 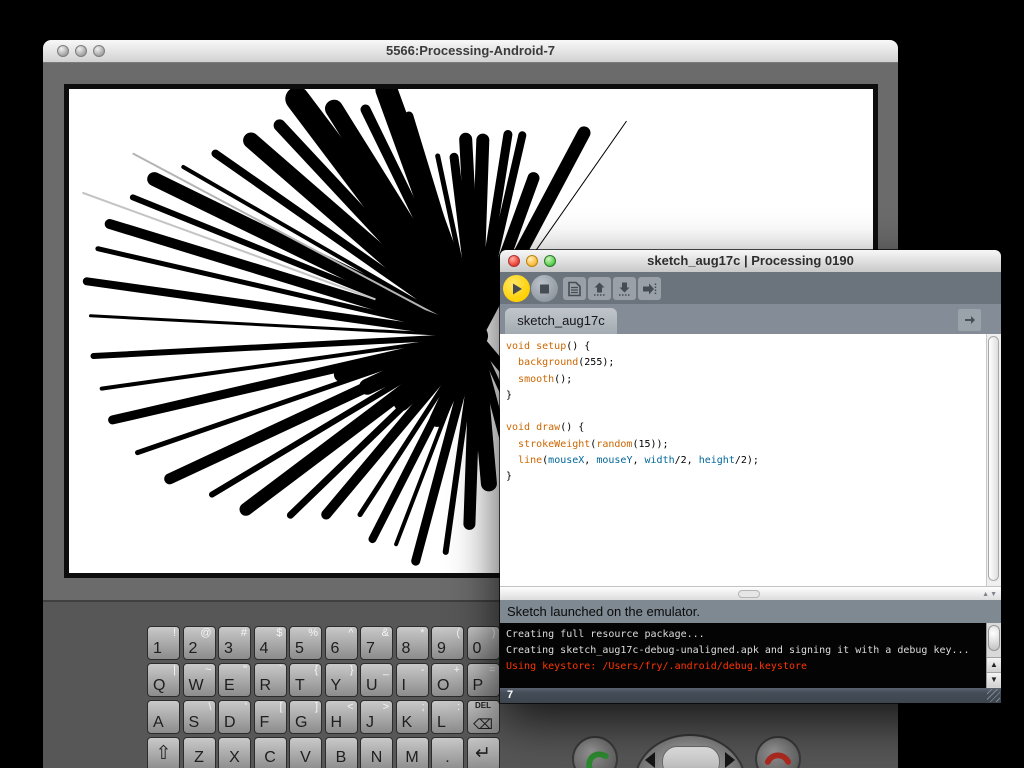 What do you see at coordinates (199, 643) in the screenshot?
I see `key-2: 2 @` at bounding box center [199, 643].